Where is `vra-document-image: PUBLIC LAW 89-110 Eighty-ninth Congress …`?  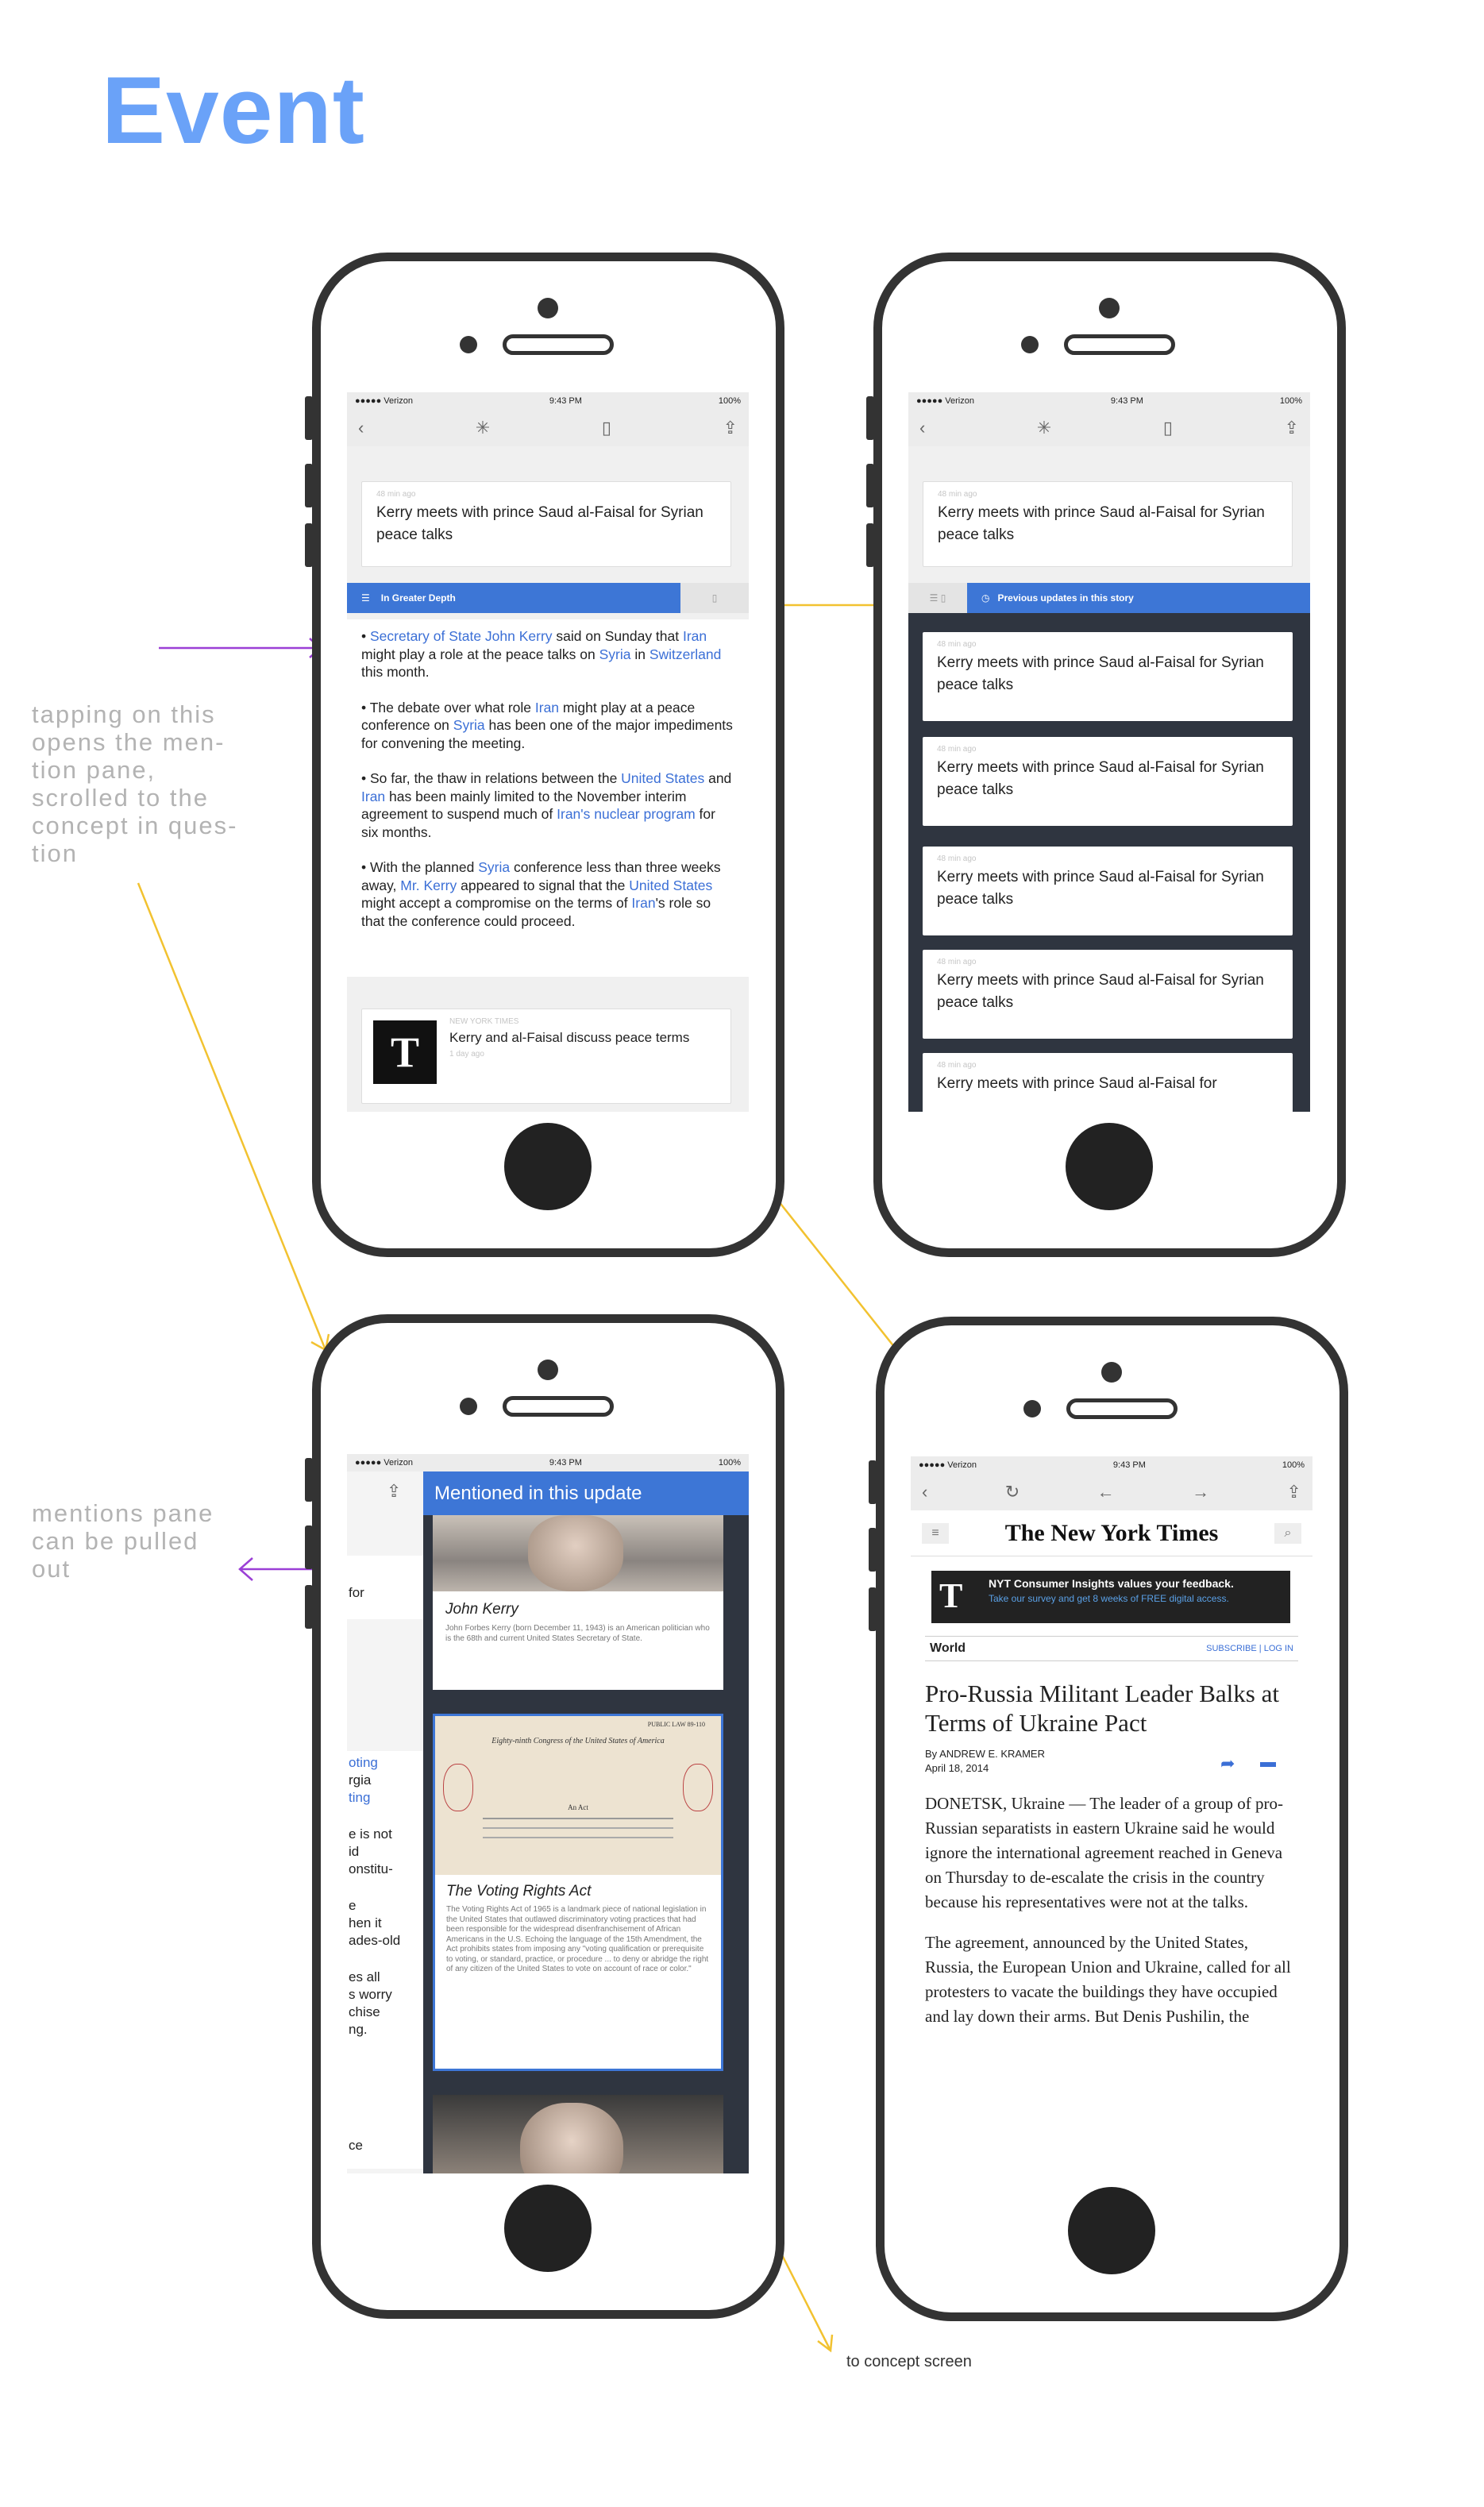 vra-document-image: PUBLIC LAW 89-110 Eighty-ninth Congress … is located at coordinates (578, 1795).